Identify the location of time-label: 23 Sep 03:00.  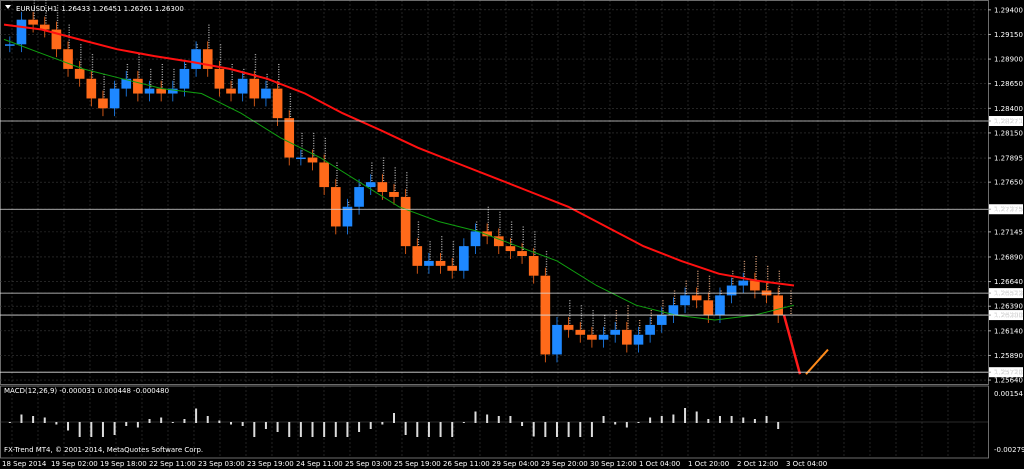
(221, 464).